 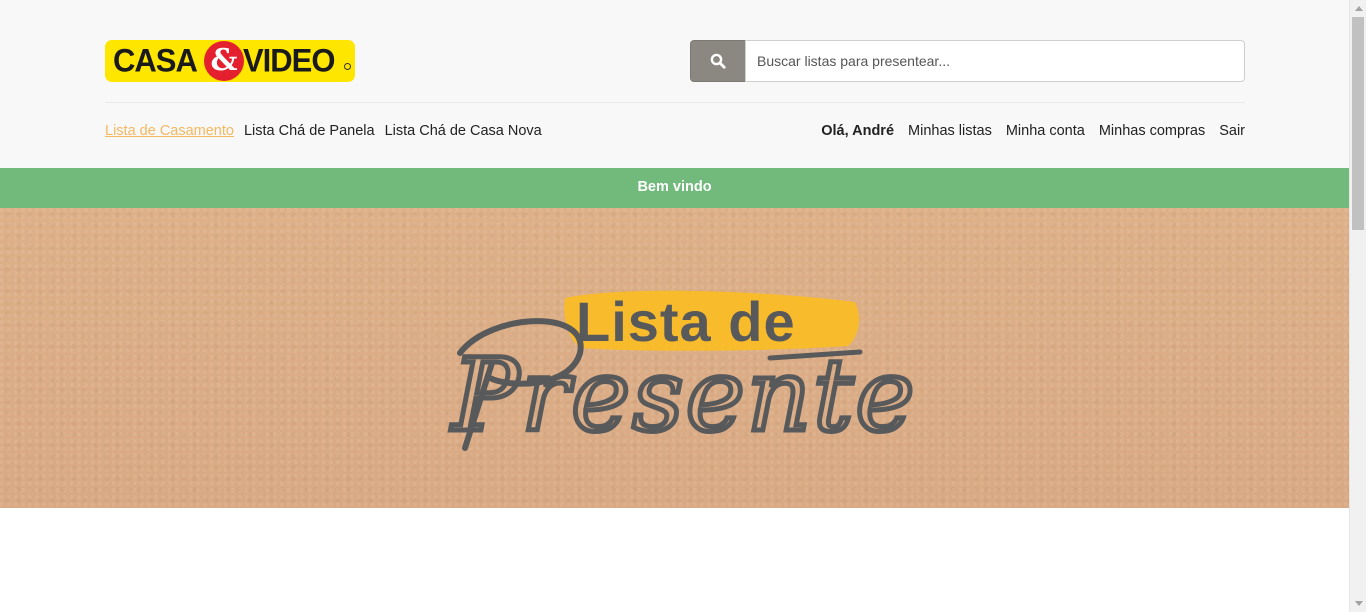 I want to click on page-scrollbar, so click(x=1357, y=306).